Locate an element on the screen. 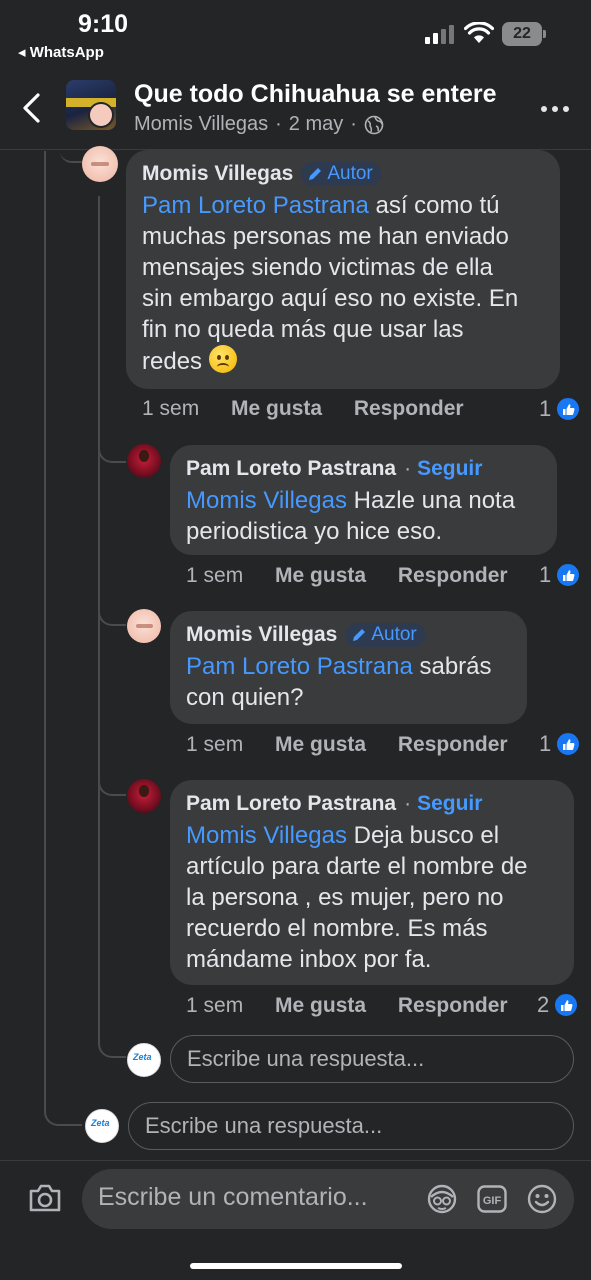  camera-icon is located at coordinates (45, 1198).